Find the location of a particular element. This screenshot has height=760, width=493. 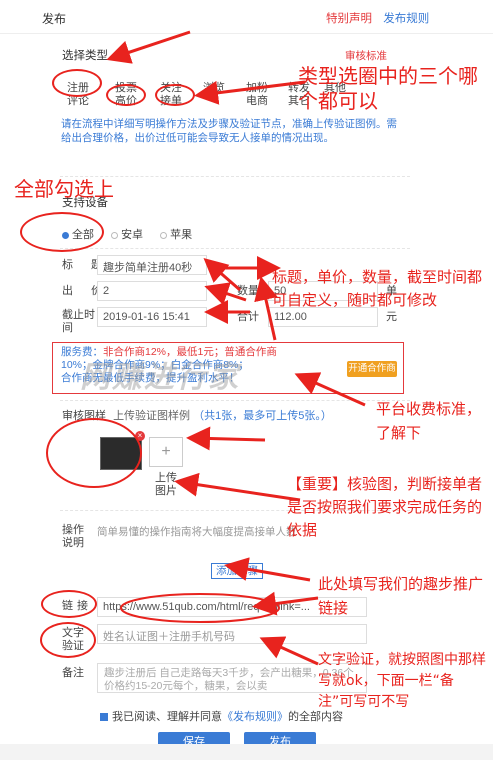

agreement: 我已阅读、理解并同意《发布规则》的全部内容 is located at coordinates (221, 716).